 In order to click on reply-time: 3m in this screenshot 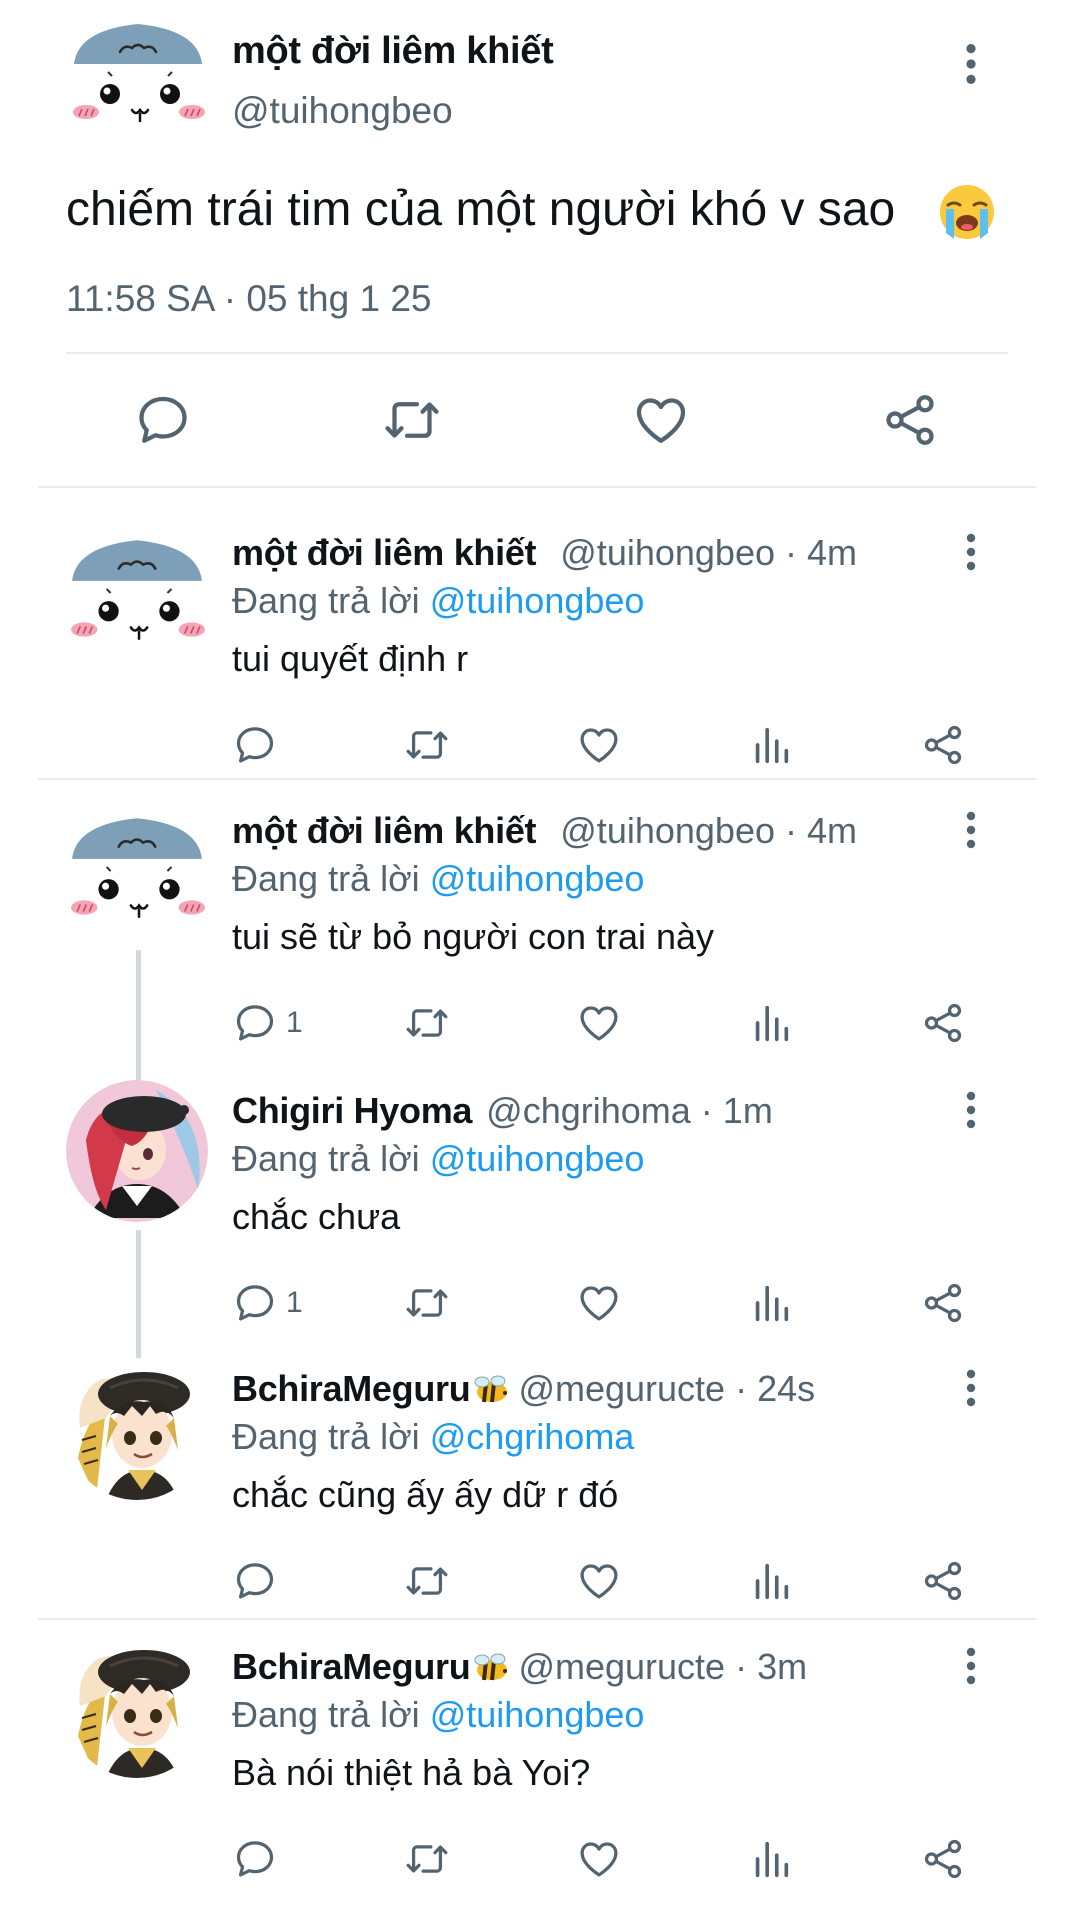, I will do `click(782, 1666)`.